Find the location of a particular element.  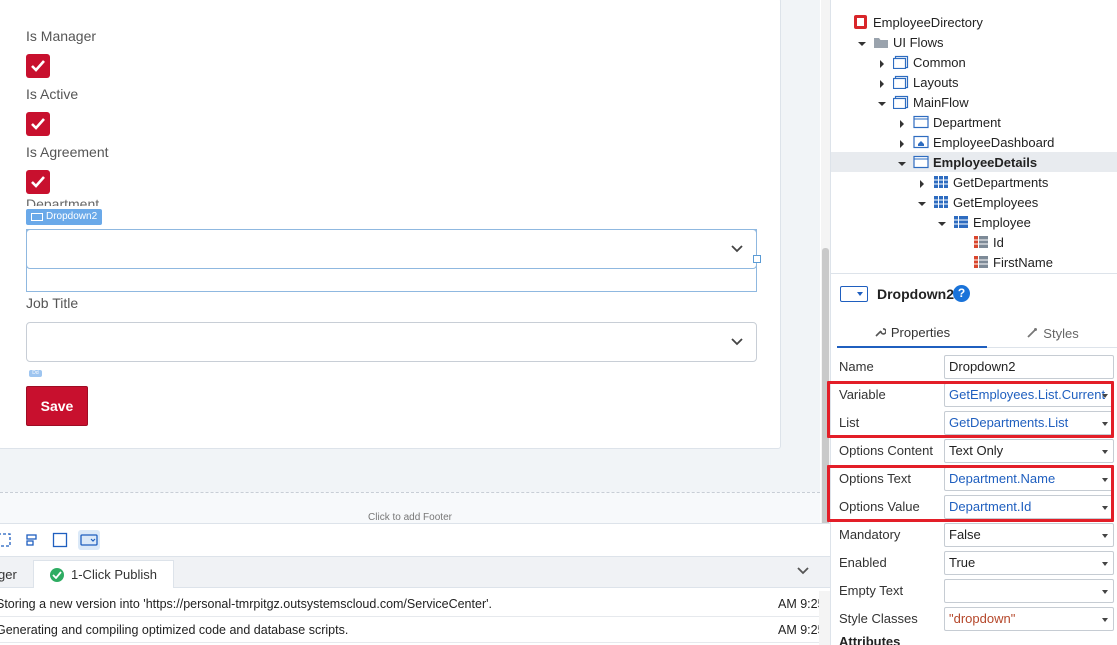

property-value: False is located at coordinates (965, 534).